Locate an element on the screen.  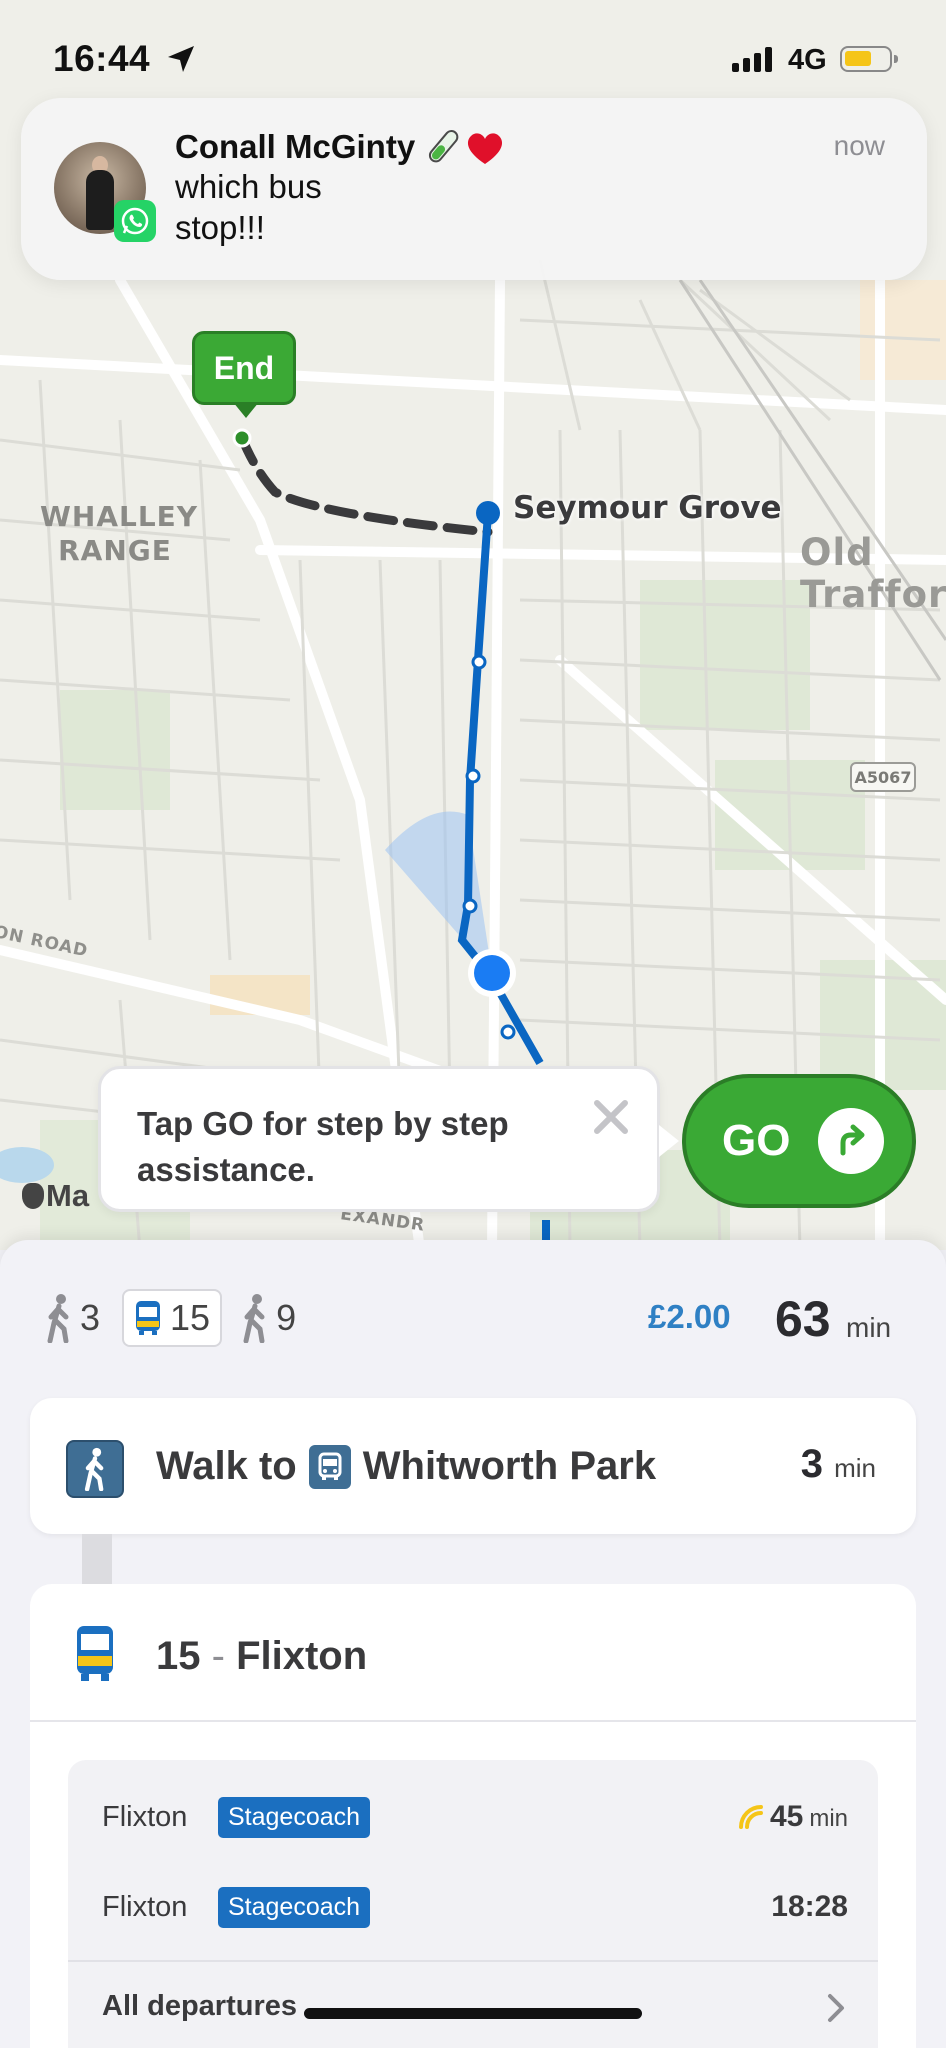
walk-step-card: Walk to Whitworth Park 3 min is located at coordinates (473, 1466).